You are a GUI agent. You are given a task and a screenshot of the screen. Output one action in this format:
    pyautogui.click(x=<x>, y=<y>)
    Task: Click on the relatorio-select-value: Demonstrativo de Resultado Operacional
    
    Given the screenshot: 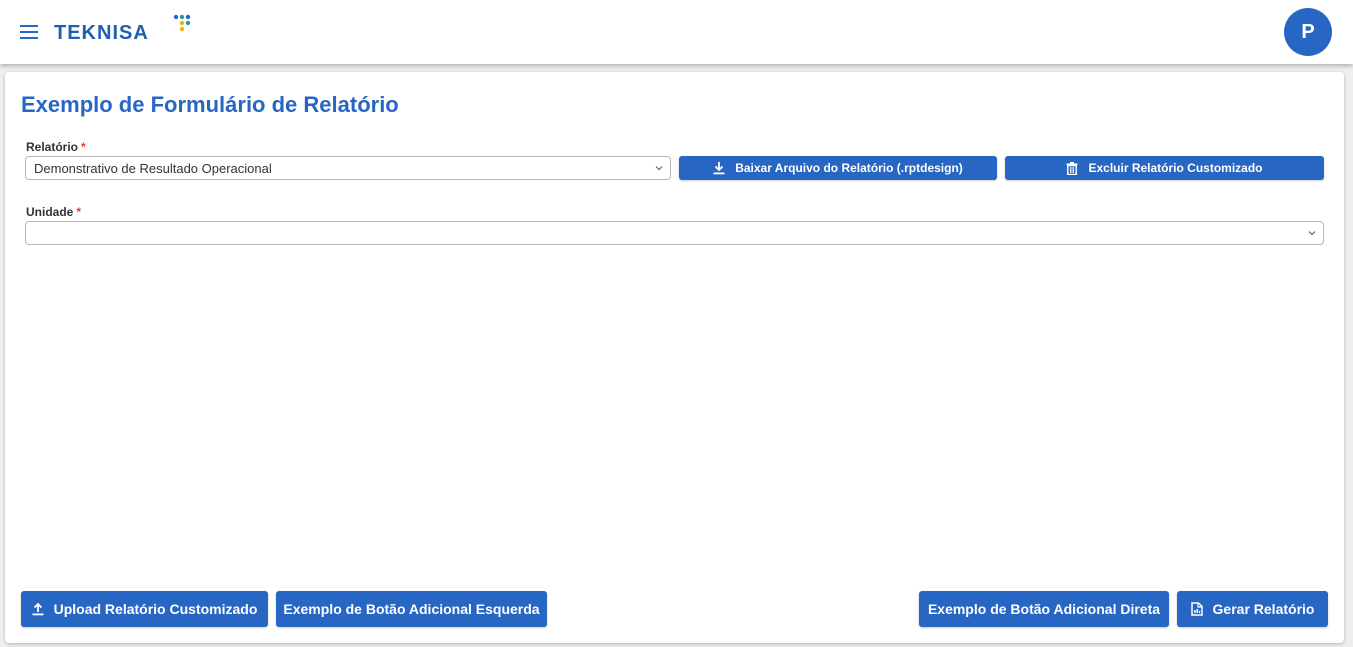 What is the action you would take?
    pyautogui.click(x=153, y=168)
    